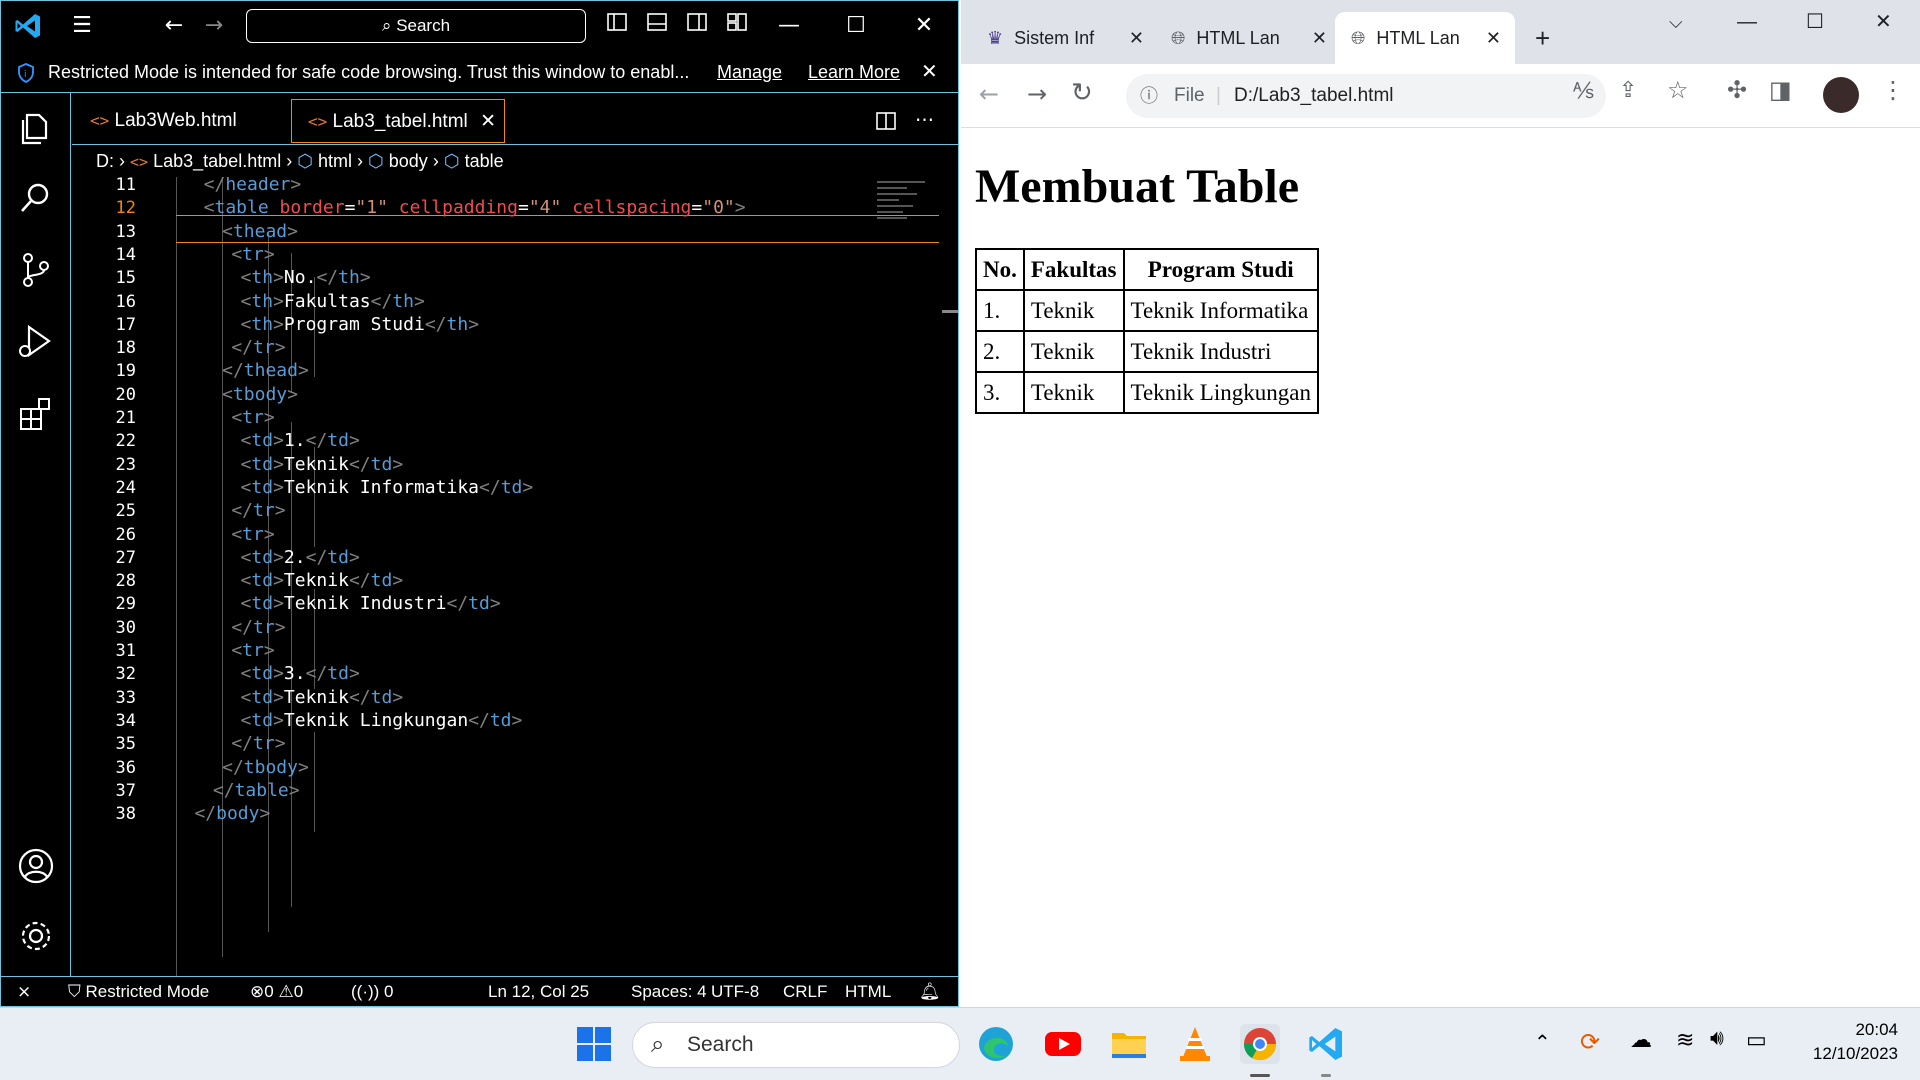  I want to click on remote-icon: ⨯, so click(24, 991).